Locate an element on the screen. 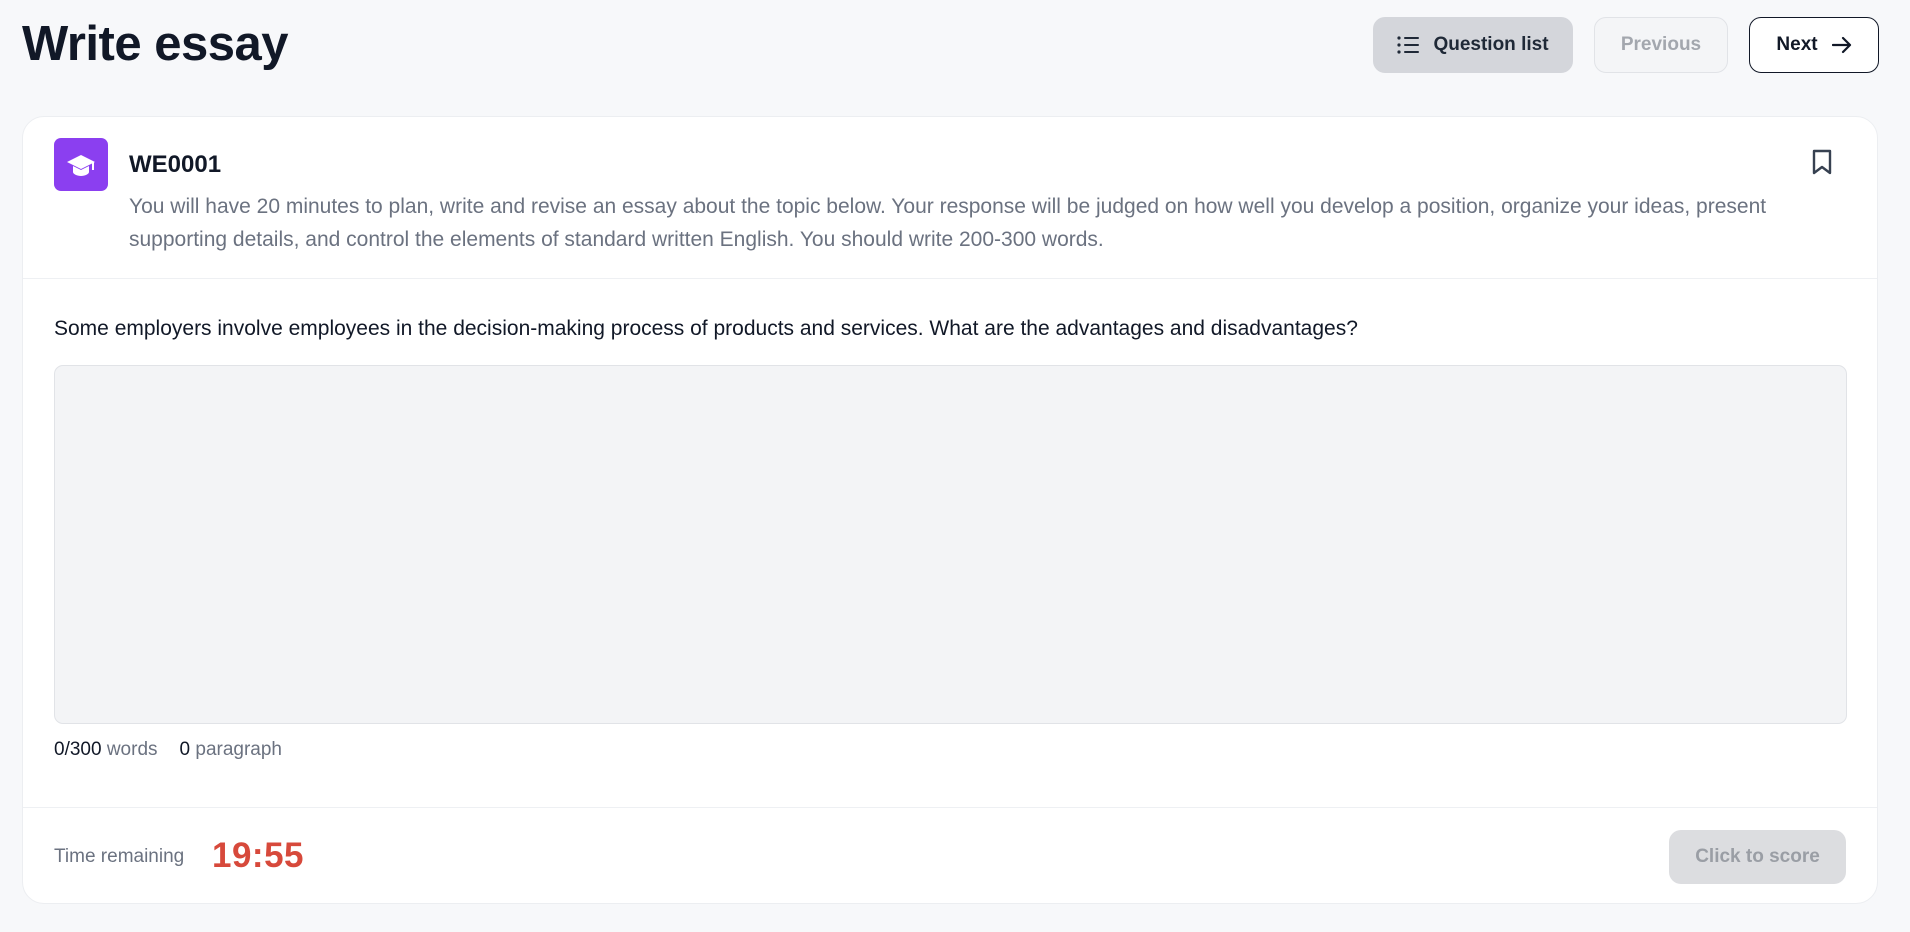 This screenshot has height=932, width=1910. card-footer: Time remaining 19:55 Click to score is located at coordinates (950, 855).